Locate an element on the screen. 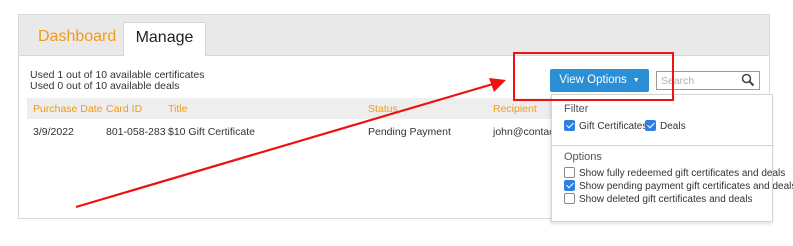 The height and width of the screenshot is (246, 793). column-header-status: Status is located at coordinates (383, 109).